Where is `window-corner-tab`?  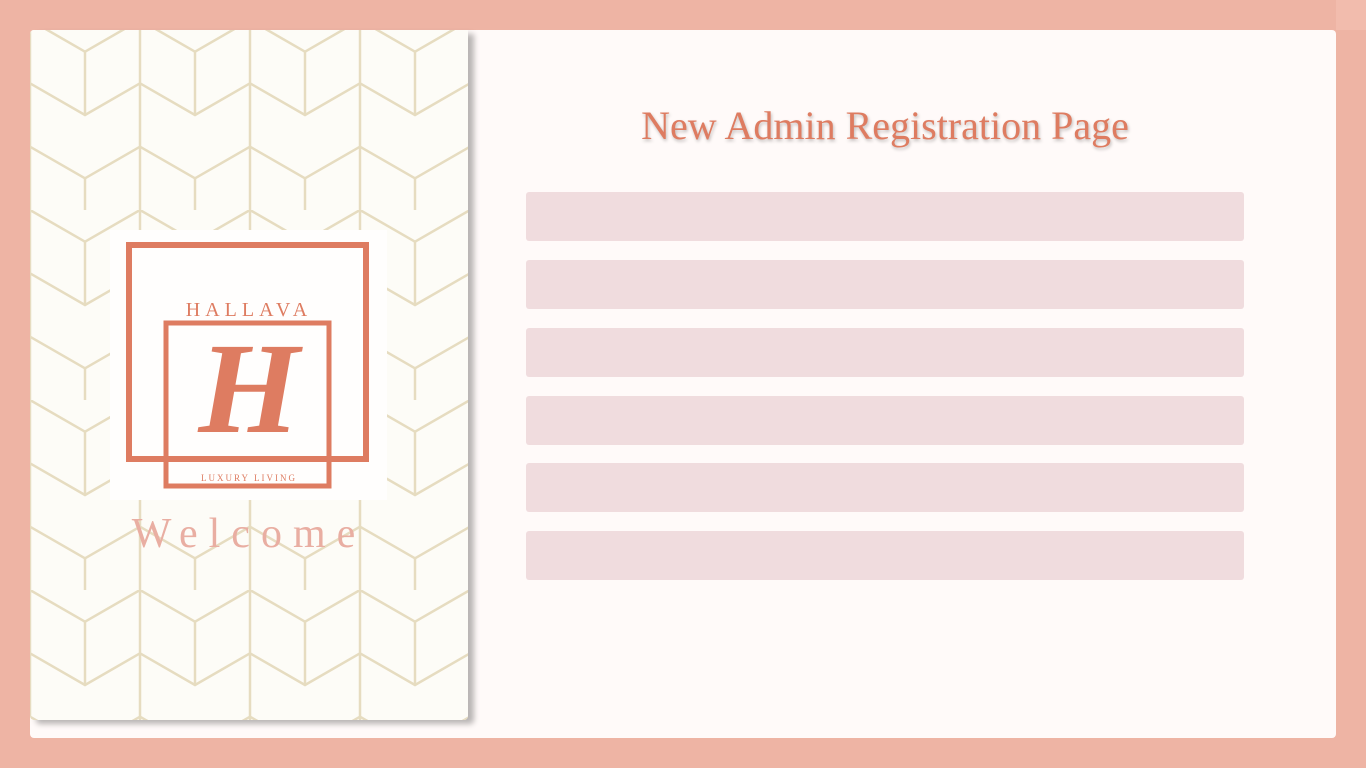 window-corner-tab is located at coordinates (1351, 15).